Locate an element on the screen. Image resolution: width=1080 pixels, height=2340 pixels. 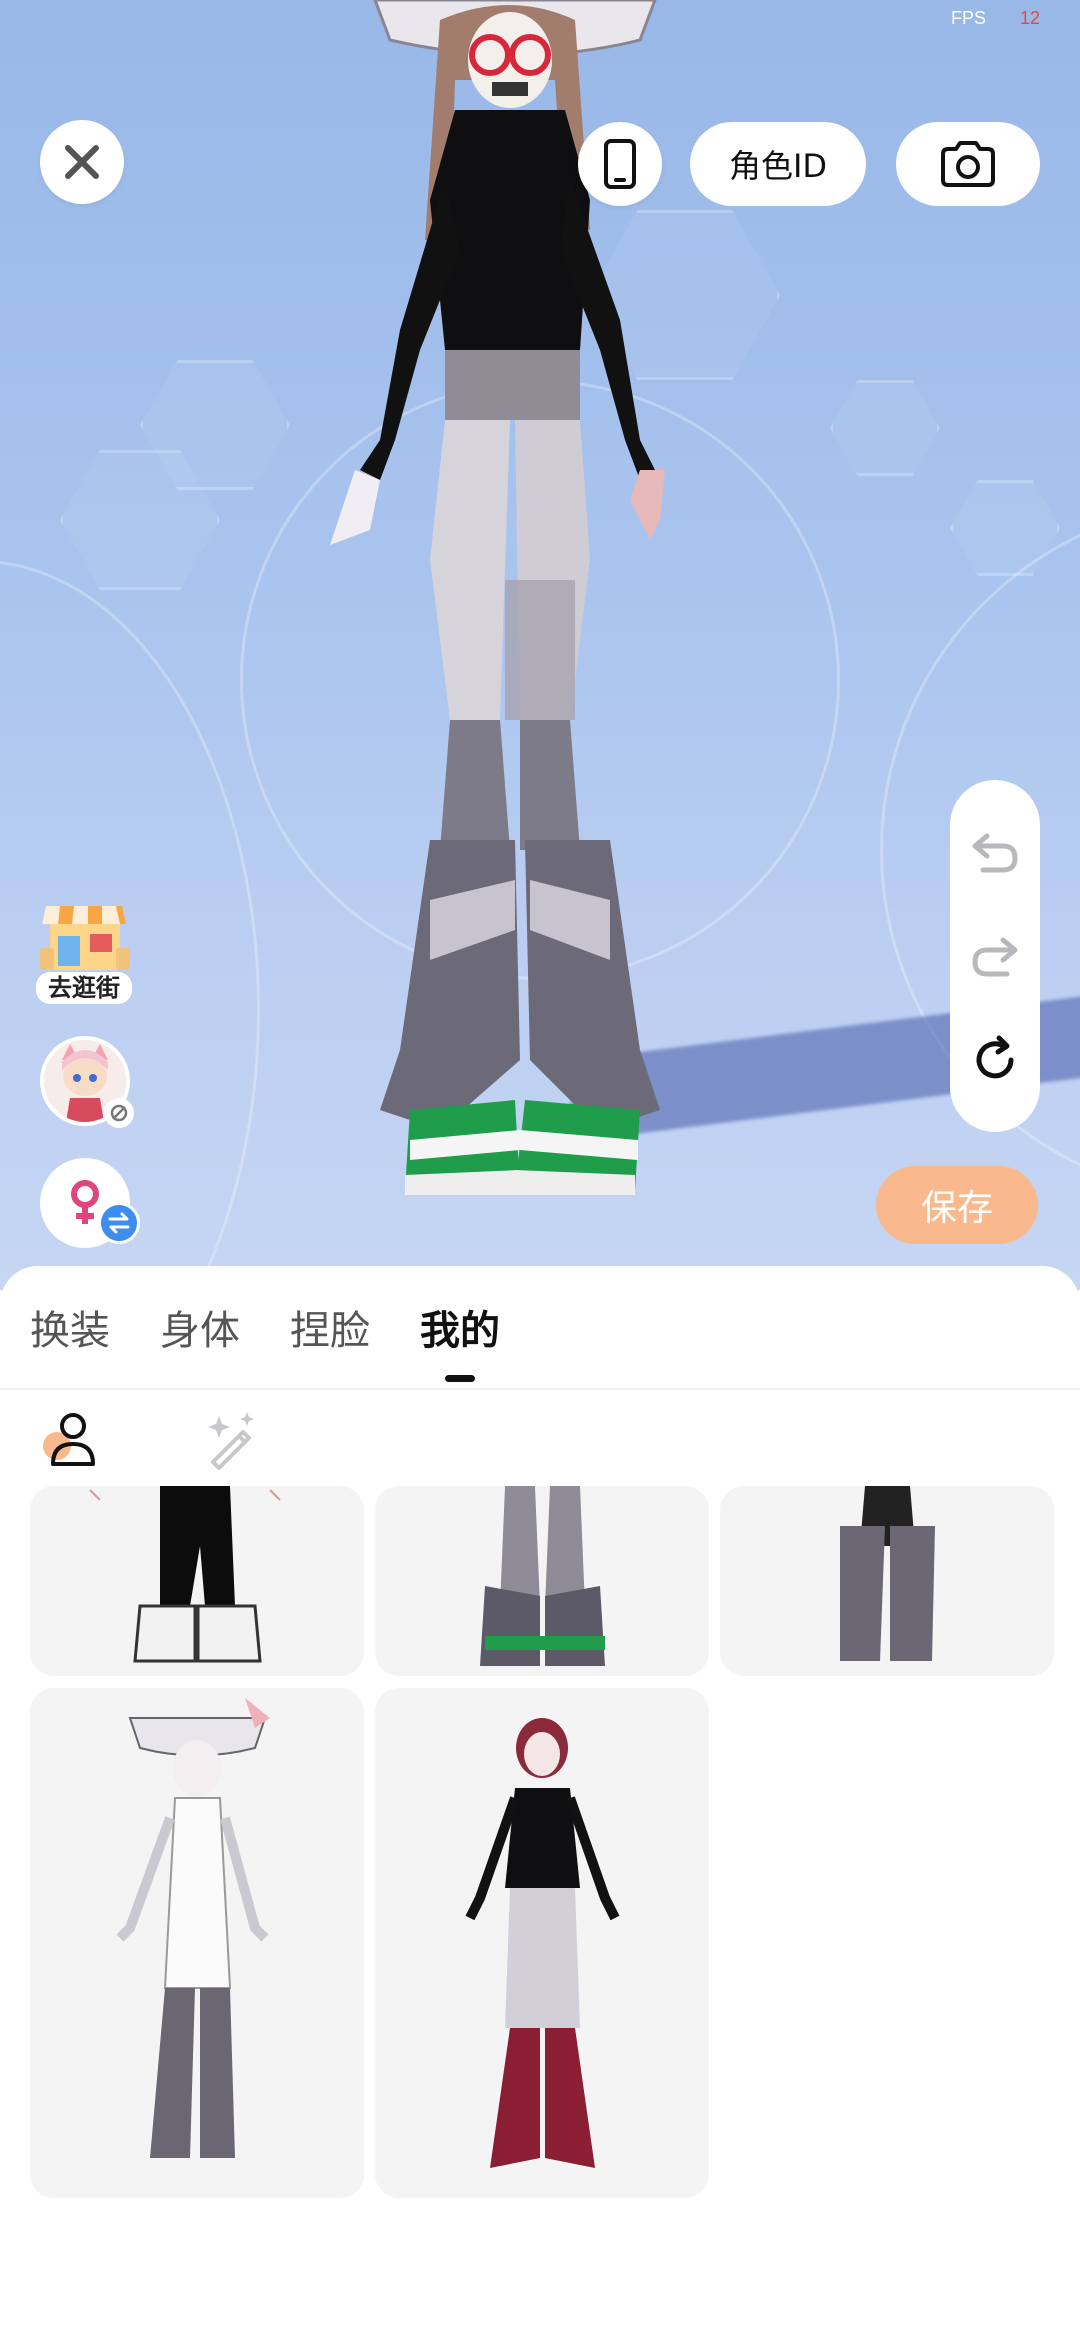
swap-gender-button is located at coordinates (119, 1223).